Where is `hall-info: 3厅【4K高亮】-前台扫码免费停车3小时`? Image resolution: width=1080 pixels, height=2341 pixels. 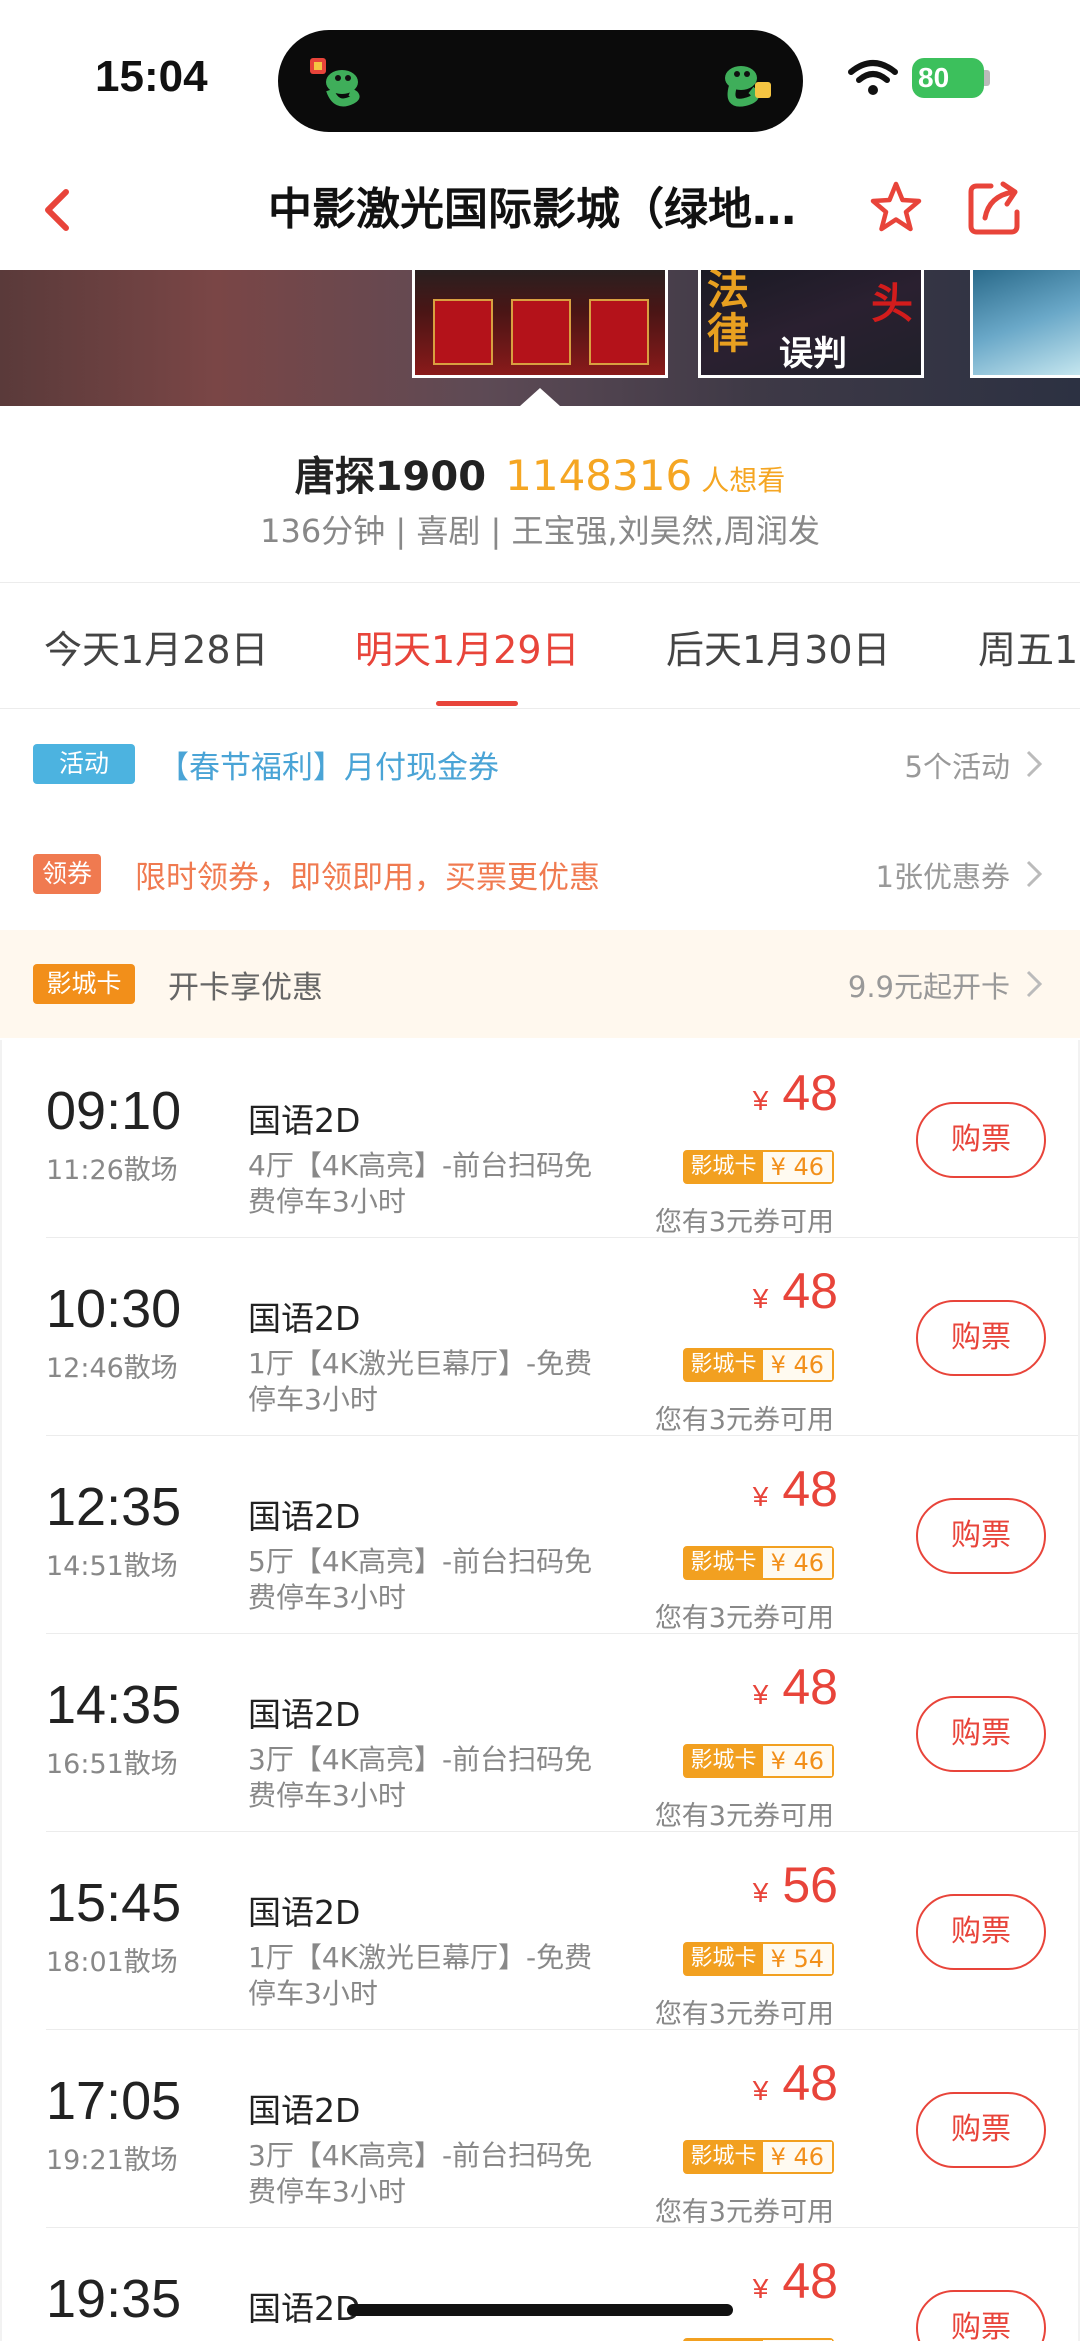 hall-info: 3厅【4K高亮】-前台扫码免费停车3小时 is located at coordinates (420, 2173).